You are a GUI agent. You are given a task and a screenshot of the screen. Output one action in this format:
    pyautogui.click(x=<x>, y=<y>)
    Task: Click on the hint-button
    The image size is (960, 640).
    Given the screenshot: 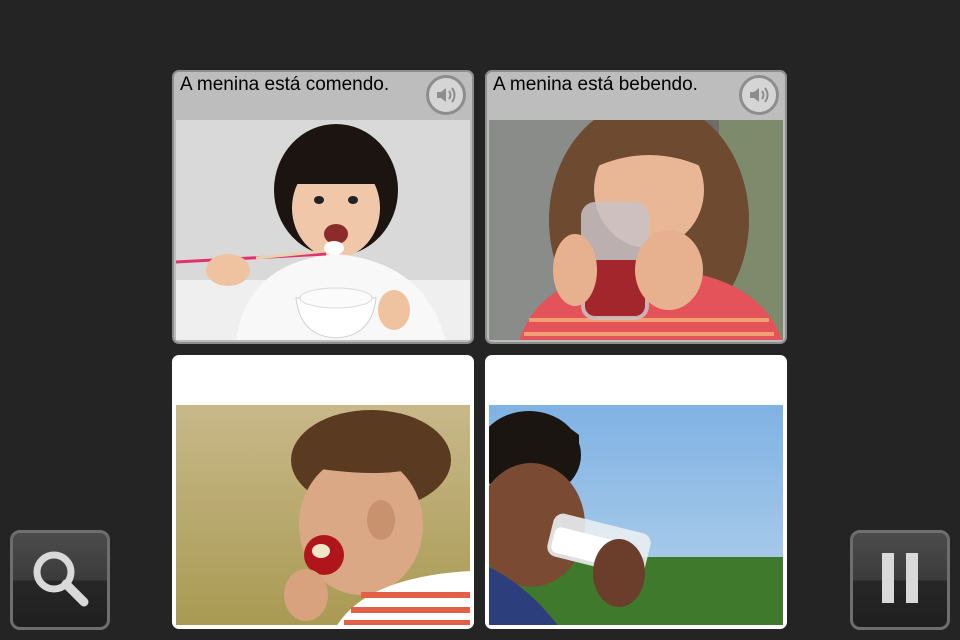 What is the action you would take?
    pyautogui.click(x=60, y=580)
    